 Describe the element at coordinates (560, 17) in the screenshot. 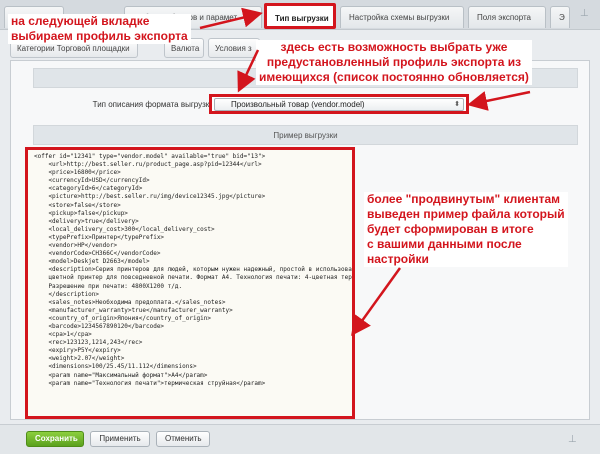

I see `tab-e: Э` at that location.